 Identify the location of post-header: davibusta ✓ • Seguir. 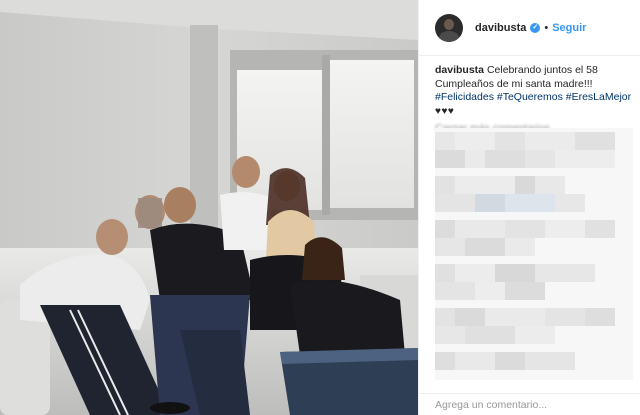
(529, 28).